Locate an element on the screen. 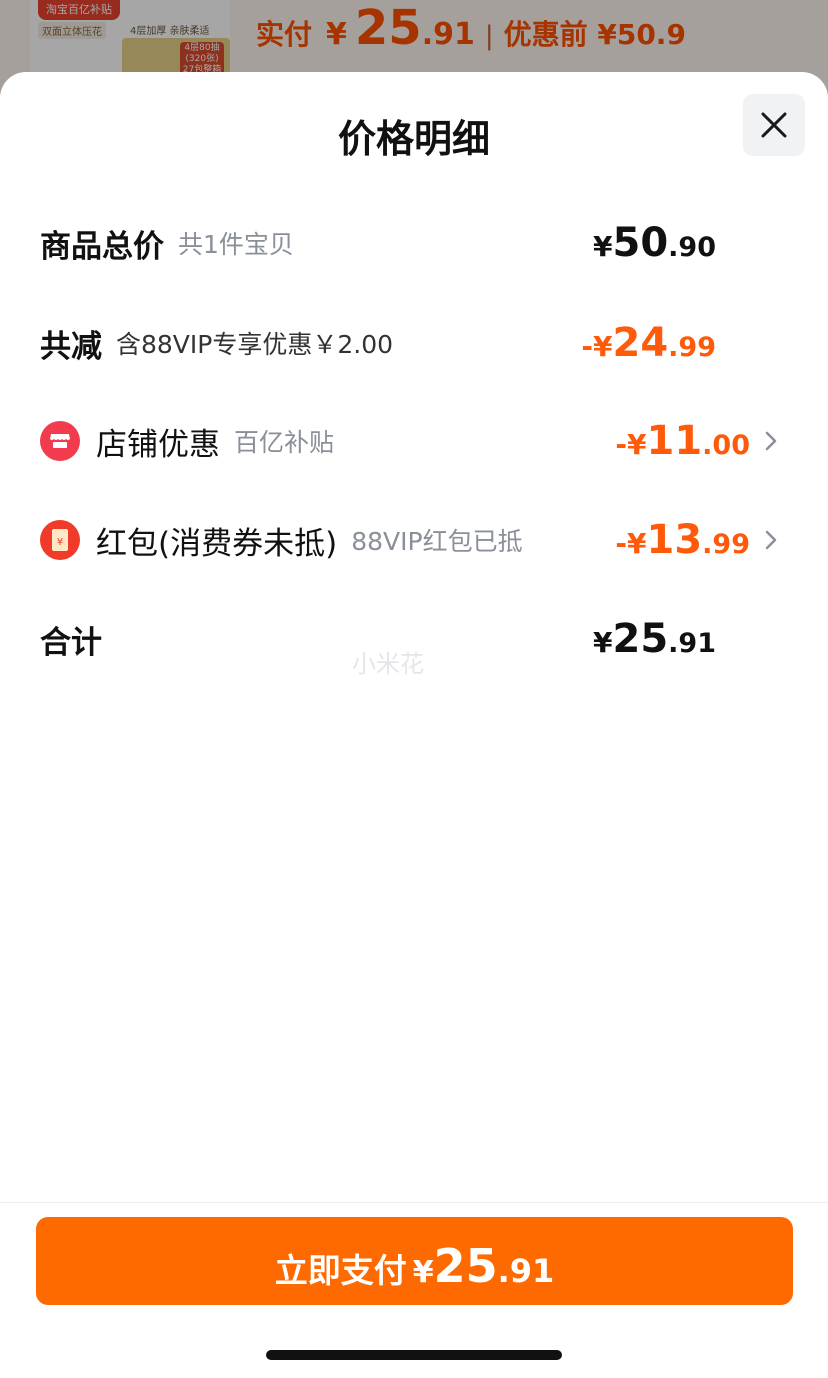  vip-discount-note: 含88VIP专享优惠￥2.00 is located at coordinates (255, 344).